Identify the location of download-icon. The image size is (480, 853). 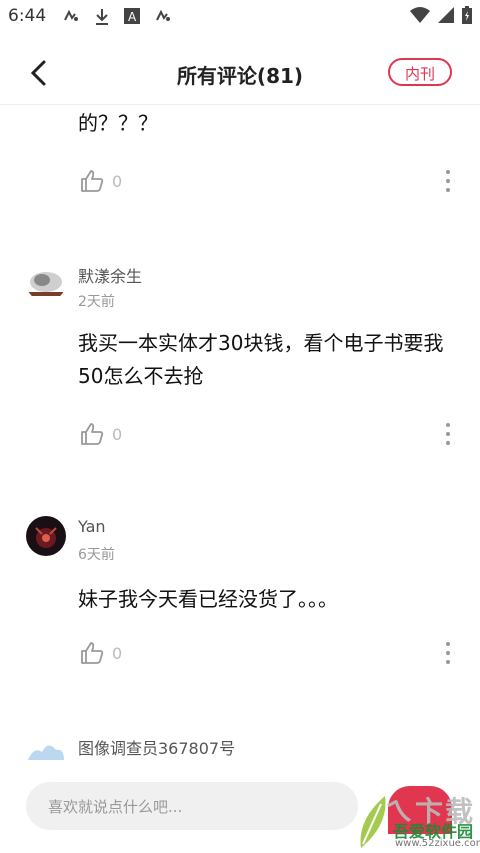
(102, 17).